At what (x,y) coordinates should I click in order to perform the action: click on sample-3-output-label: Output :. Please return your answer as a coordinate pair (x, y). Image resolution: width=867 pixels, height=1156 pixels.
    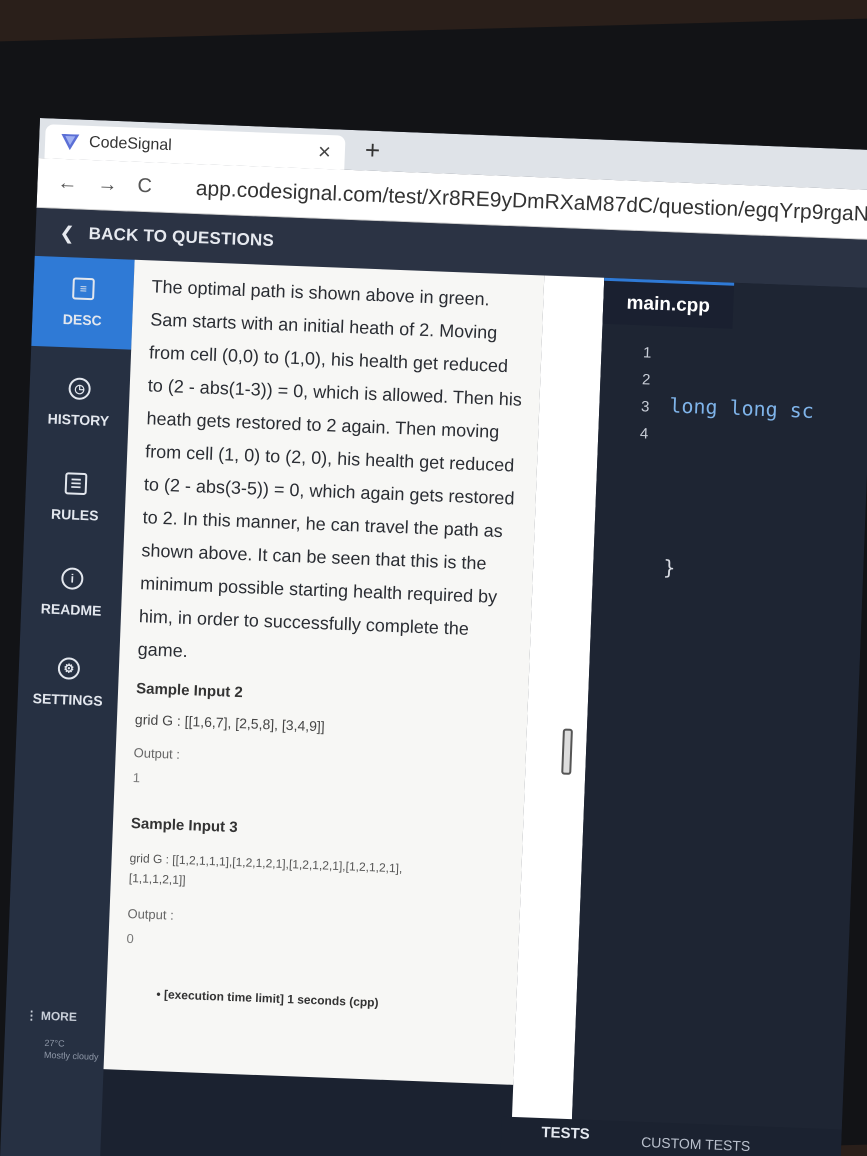
    Looking at the image, I should click on (151, 914).